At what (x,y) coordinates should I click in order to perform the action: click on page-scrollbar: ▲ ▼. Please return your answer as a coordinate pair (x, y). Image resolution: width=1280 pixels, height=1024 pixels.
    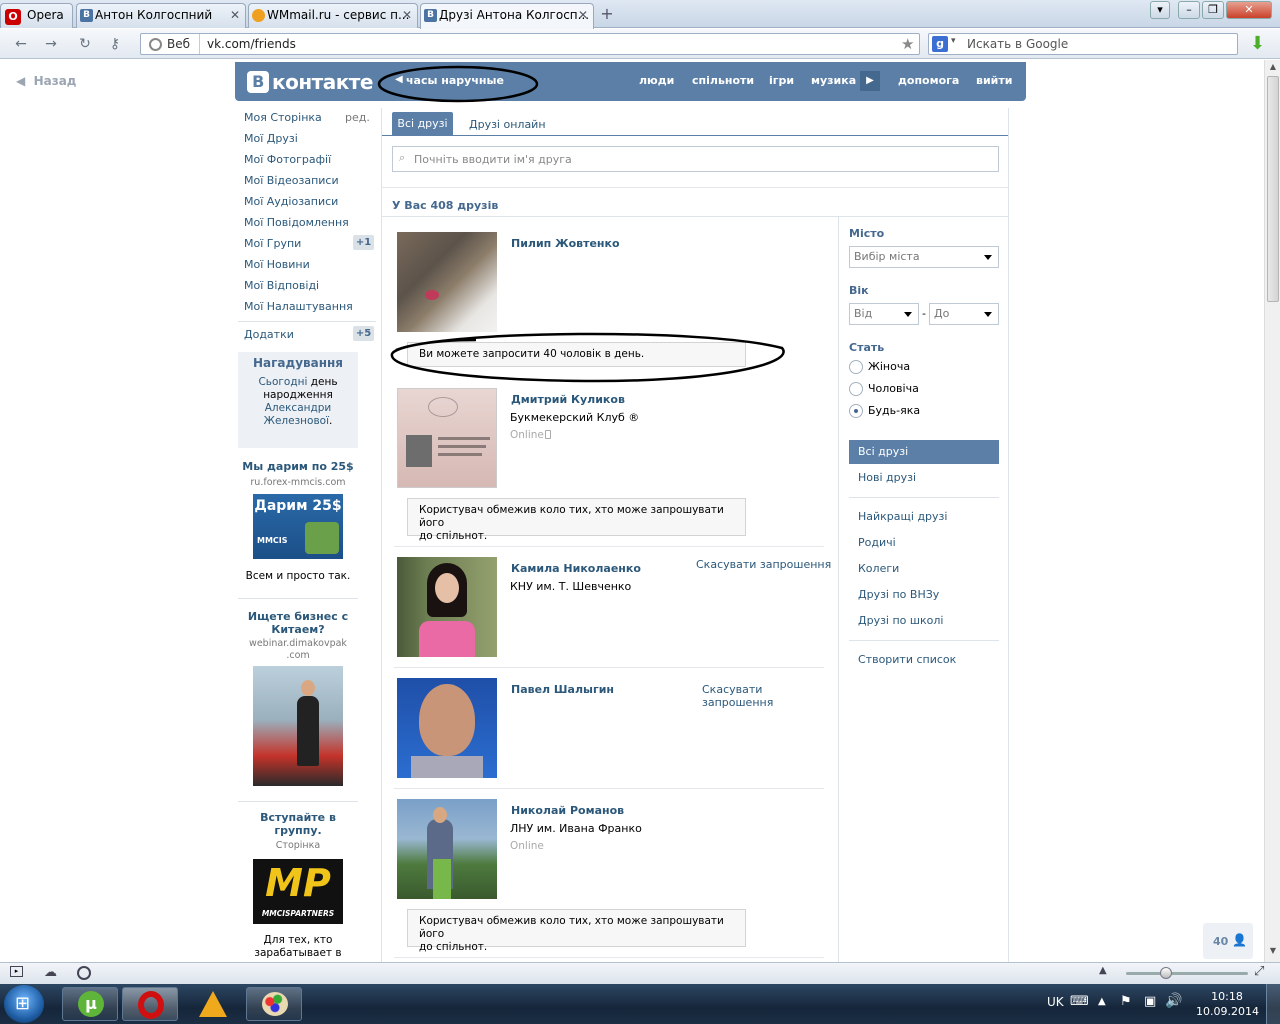
    Looking at the image, I should click on (1272, 511).